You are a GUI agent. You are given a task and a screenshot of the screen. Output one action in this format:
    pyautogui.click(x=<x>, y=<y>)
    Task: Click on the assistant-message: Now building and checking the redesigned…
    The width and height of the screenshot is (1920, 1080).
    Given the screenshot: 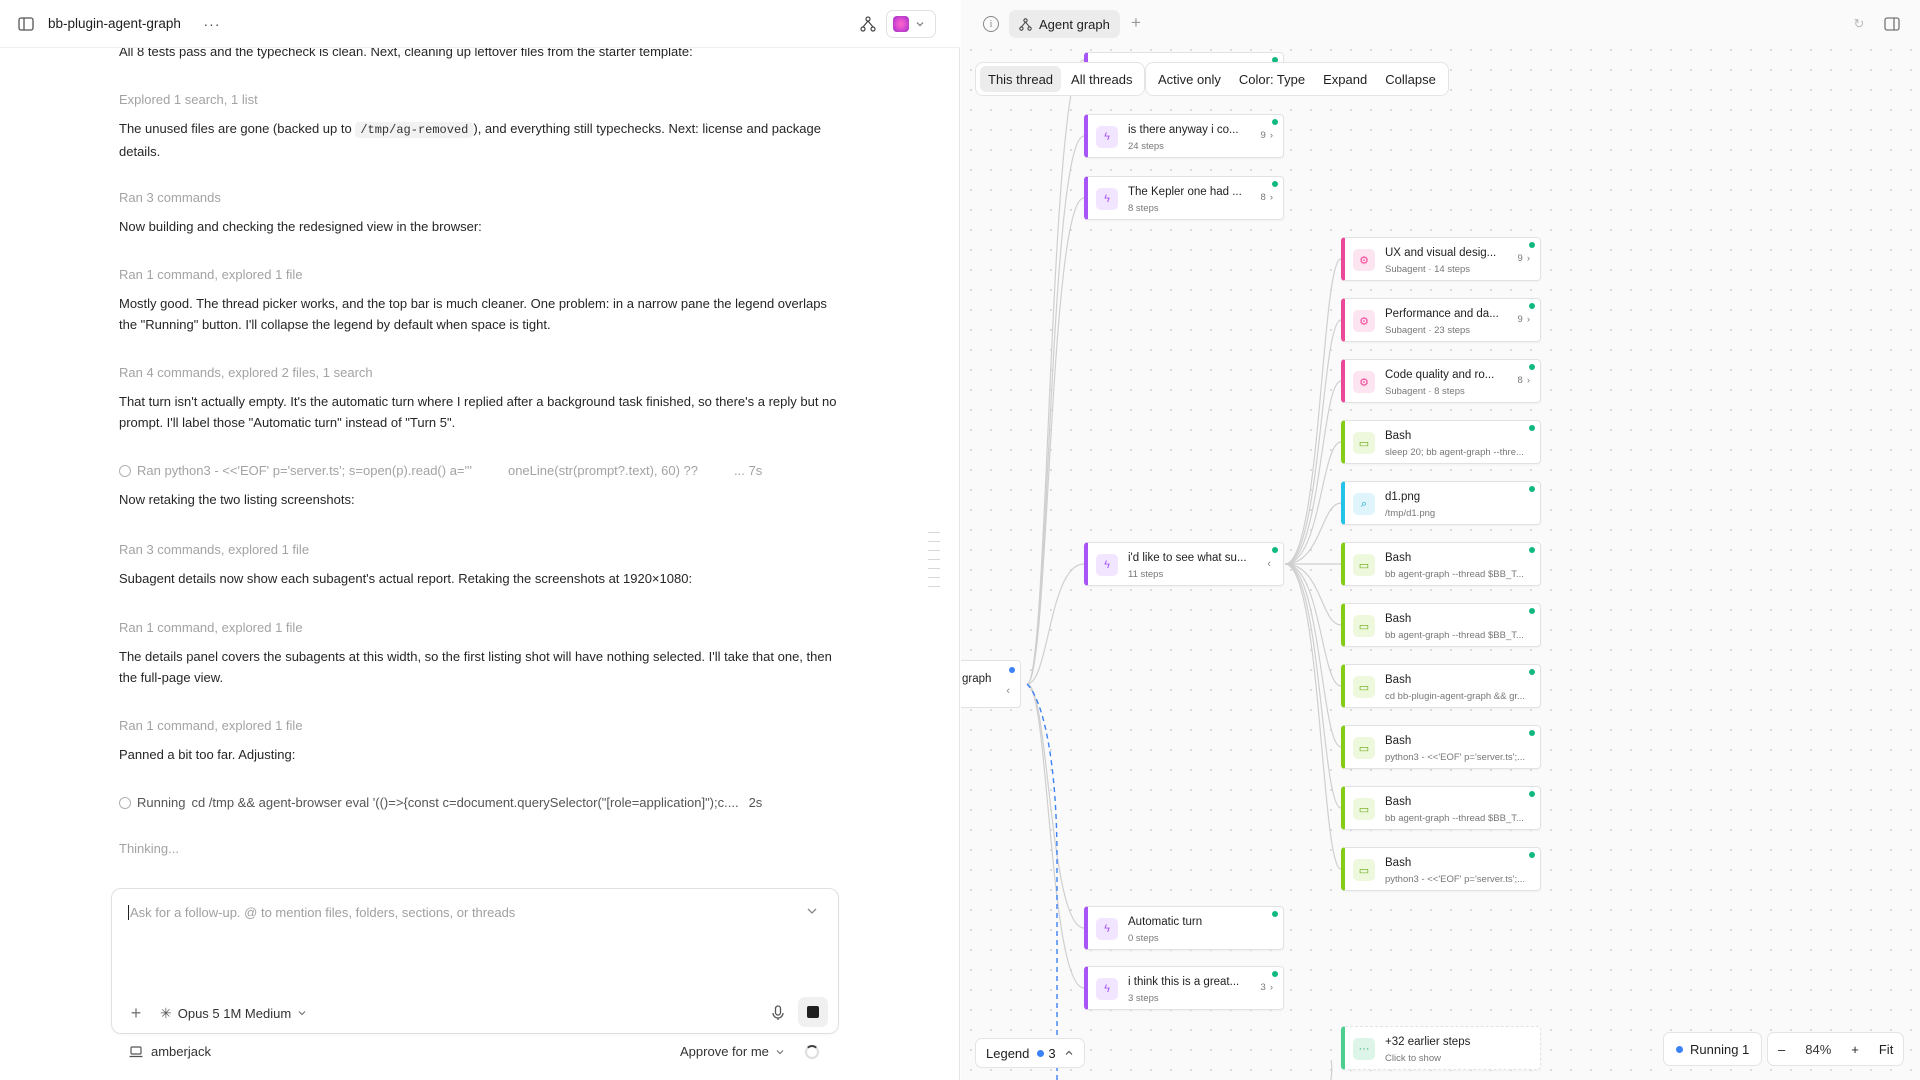 What is the action you would take?
    pyautogui.click(x=300, y=226)
    